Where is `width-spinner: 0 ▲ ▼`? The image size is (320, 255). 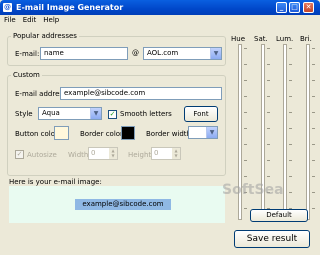 width-spinner: 0 ▲ ▼ is located at coordinates (103, 153).